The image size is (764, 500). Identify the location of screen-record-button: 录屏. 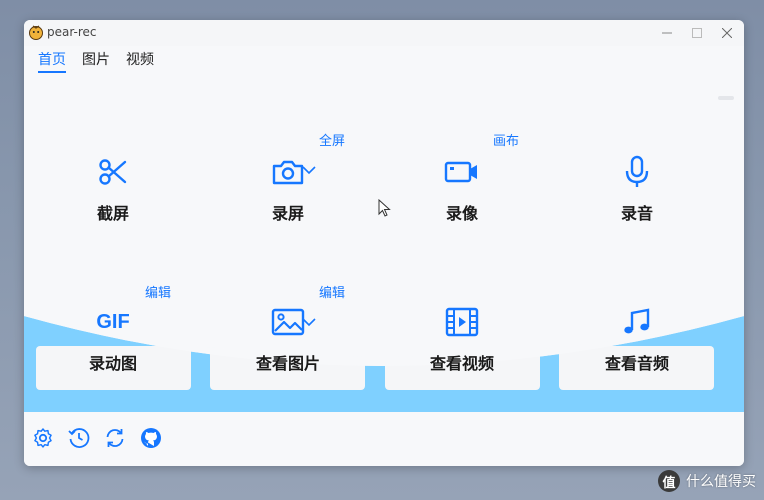
(288, 188).